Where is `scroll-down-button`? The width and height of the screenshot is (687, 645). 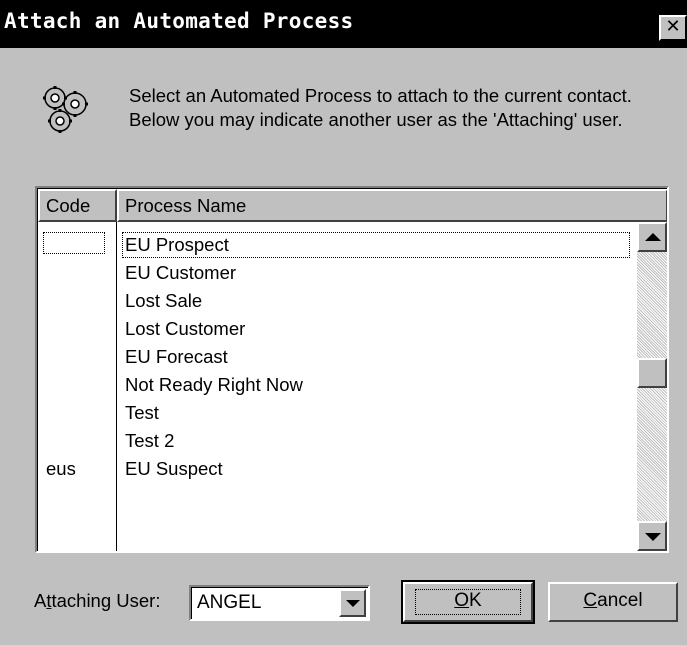
scroll-down-button is located at coordinates (652, 536).